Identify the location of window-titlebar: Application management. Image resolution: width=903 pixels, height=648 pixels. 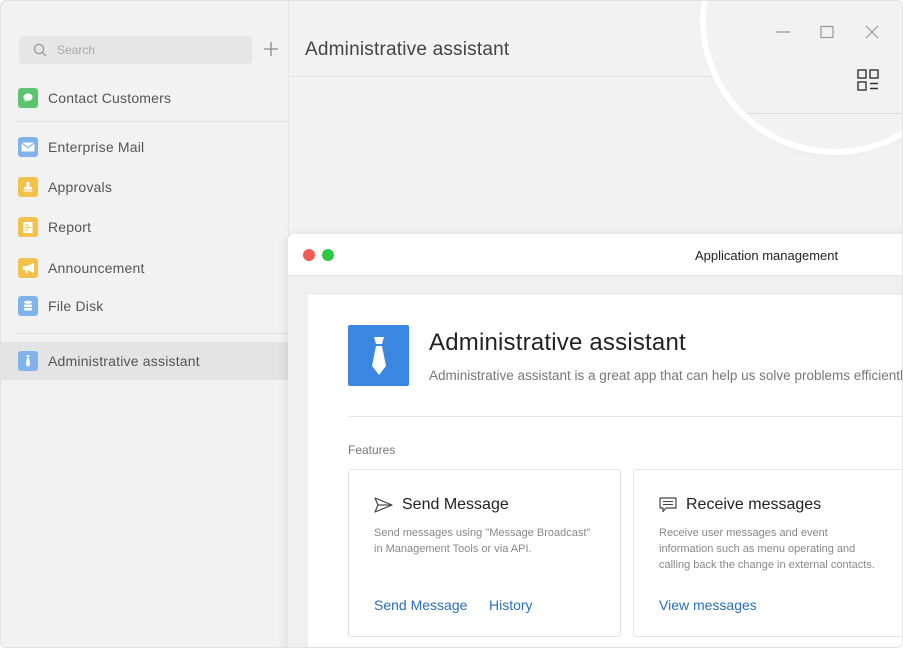
(595, 255).